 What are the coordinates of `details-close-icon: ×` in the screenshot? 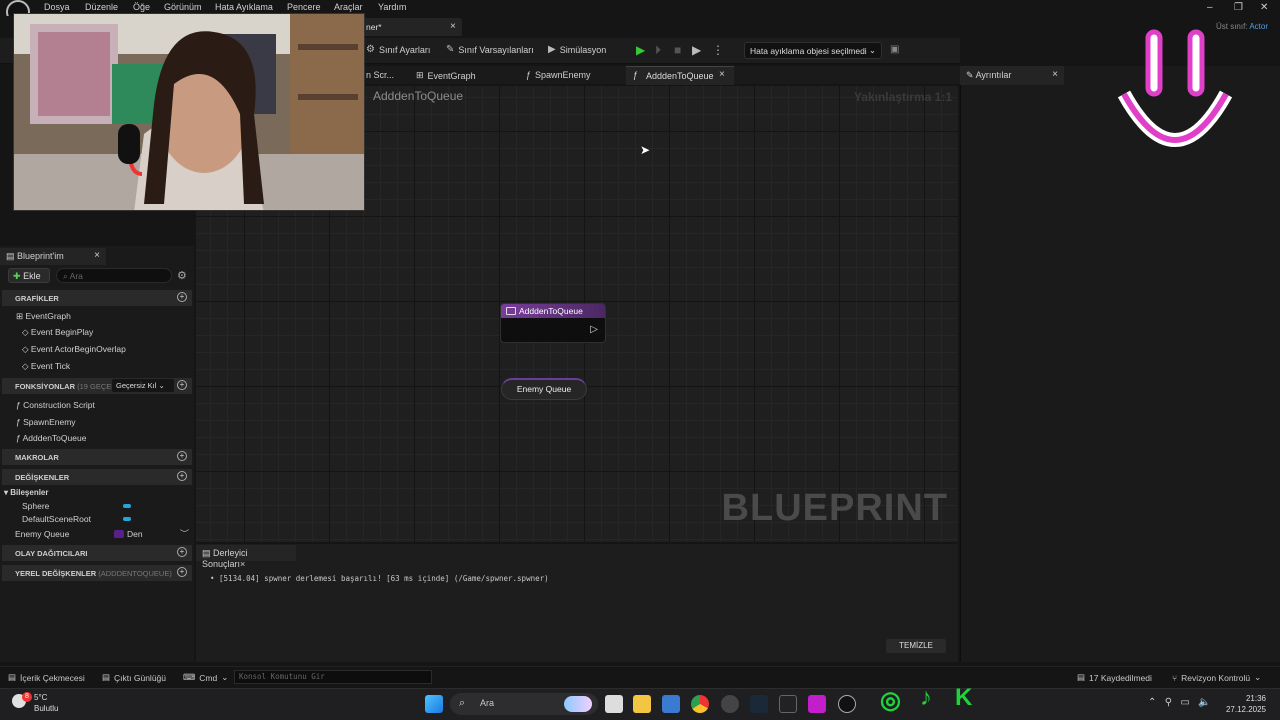 It's located at (1055, 74).